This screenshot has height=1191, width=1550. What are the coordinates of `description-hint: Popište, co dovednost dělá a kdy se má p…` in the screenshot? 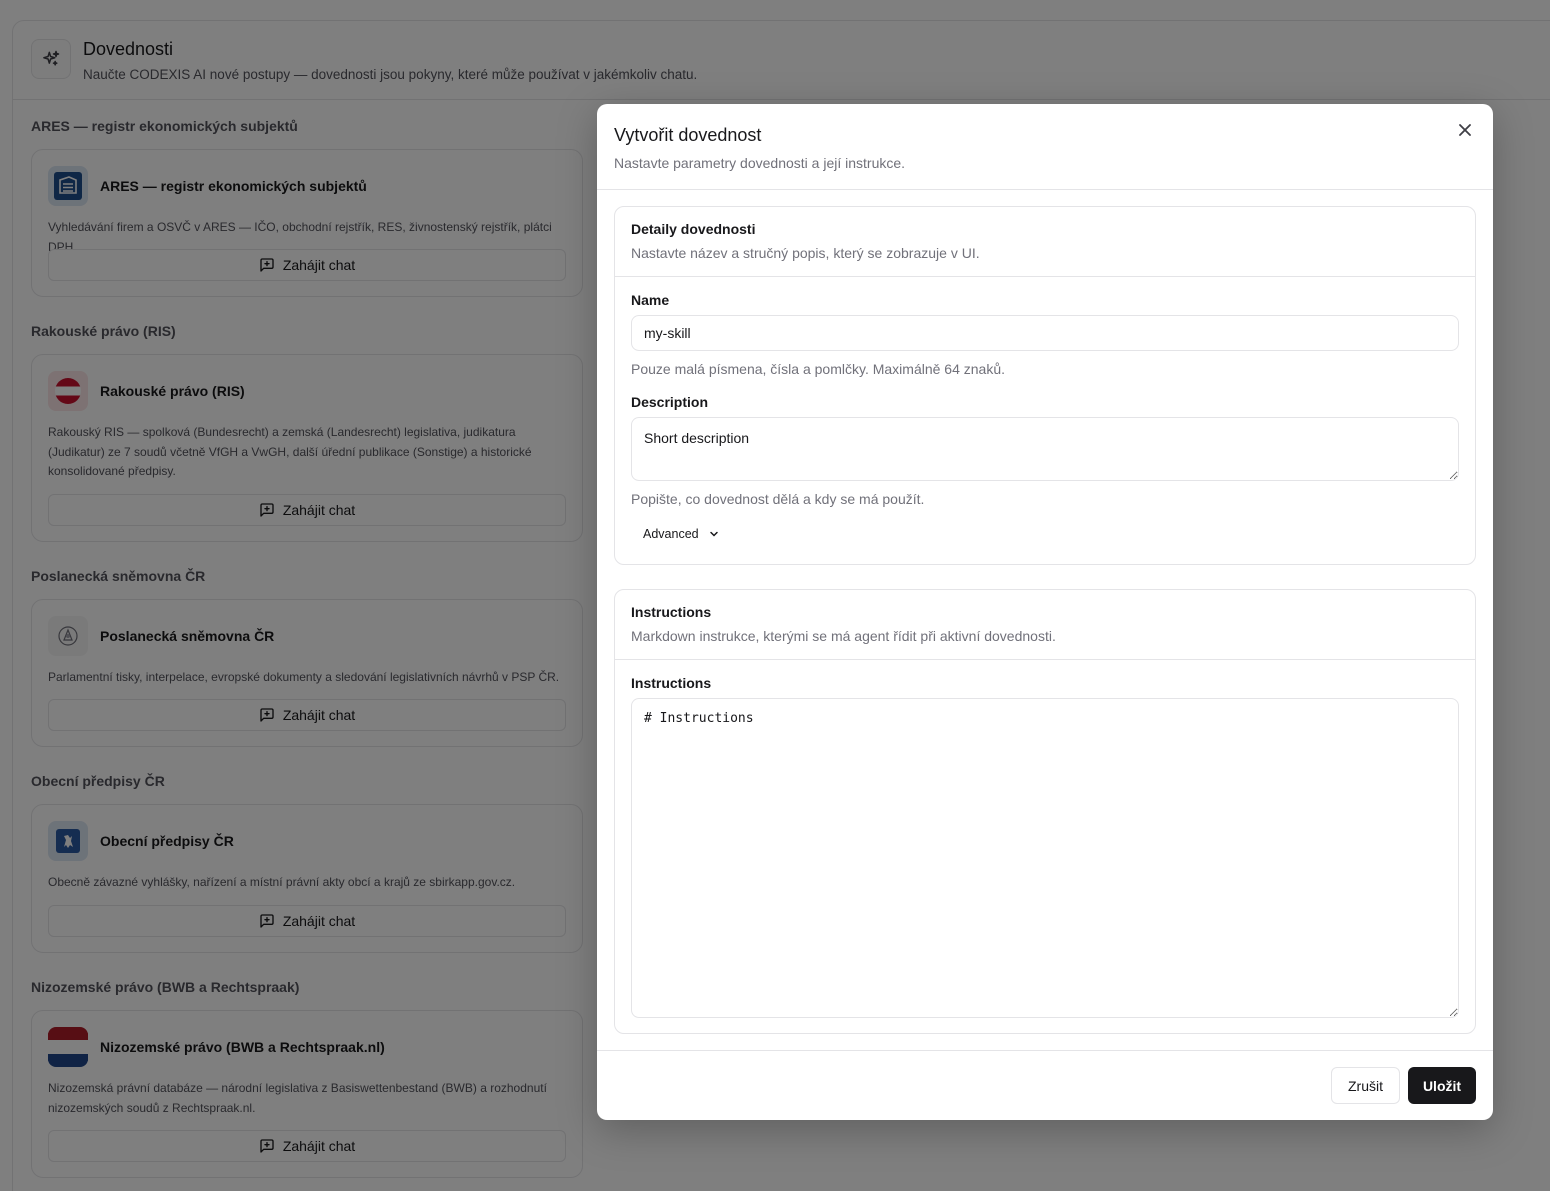 It's located at (778, 499).